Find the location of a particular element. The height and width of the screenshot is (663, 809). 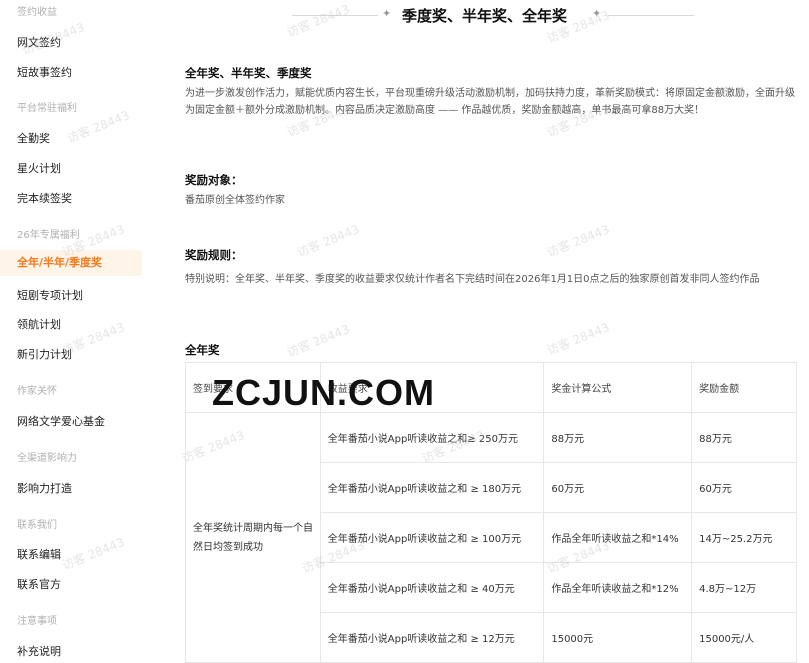

sidebar-item-charity-fund: 网络文学爱心基金 is located at coordinates (61, 421).